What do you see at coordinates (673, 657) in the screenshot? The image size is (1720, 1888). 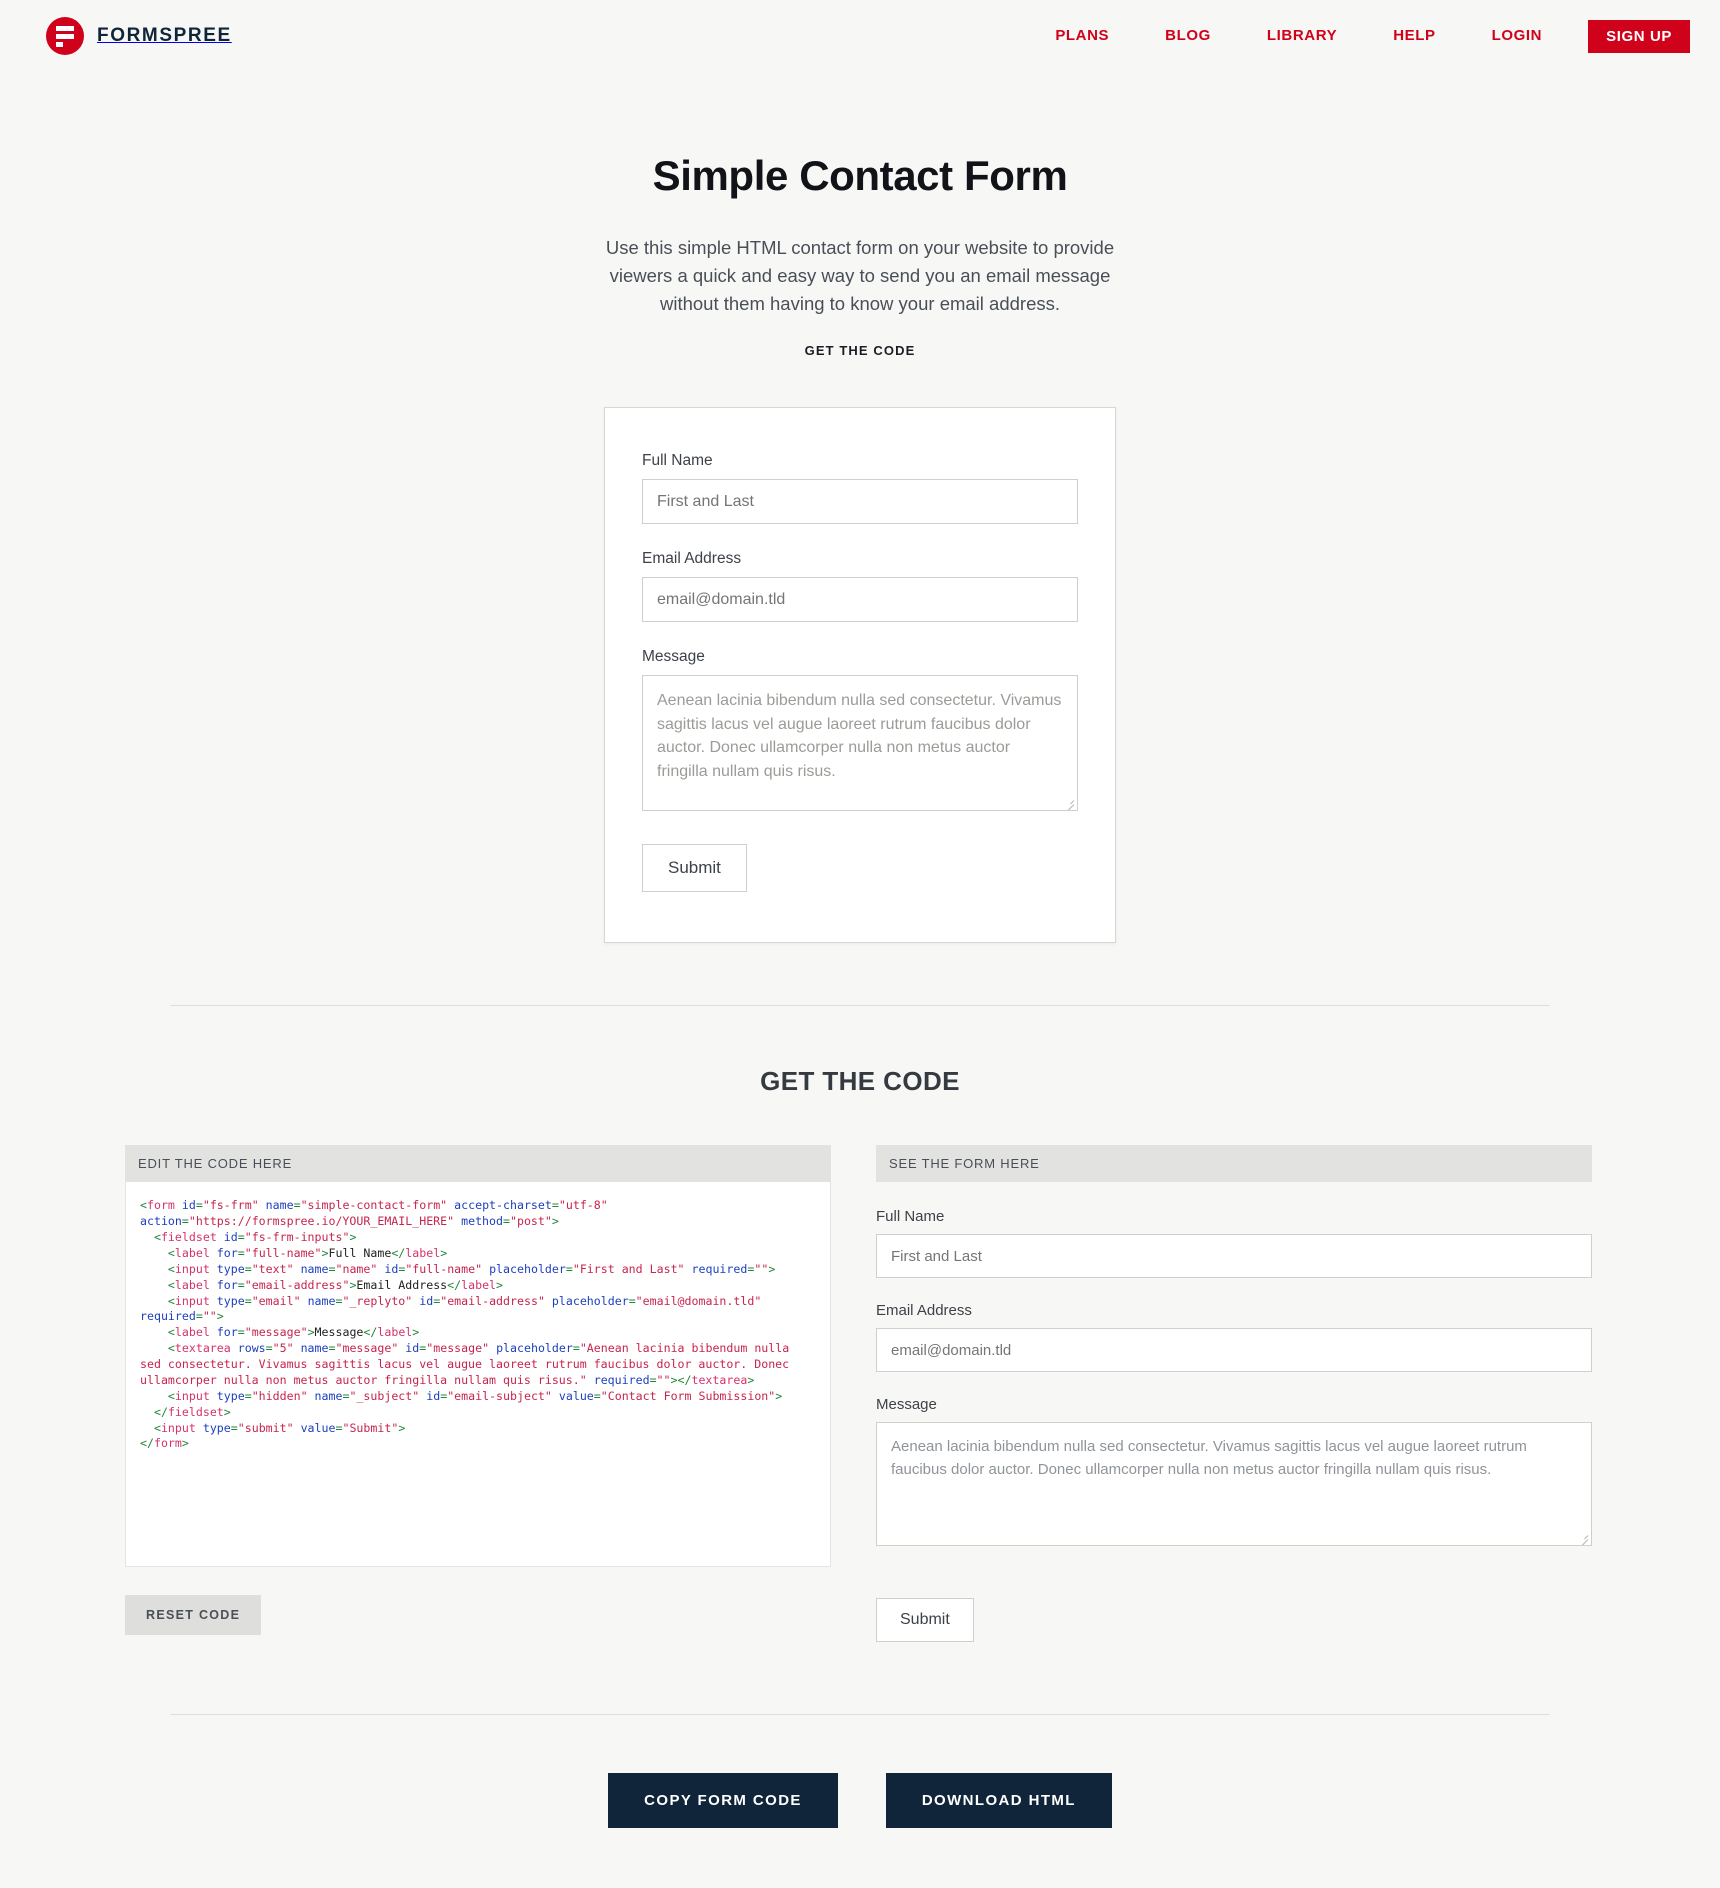 I see `demo-message-label: Message` at bounding box center [673, 657].